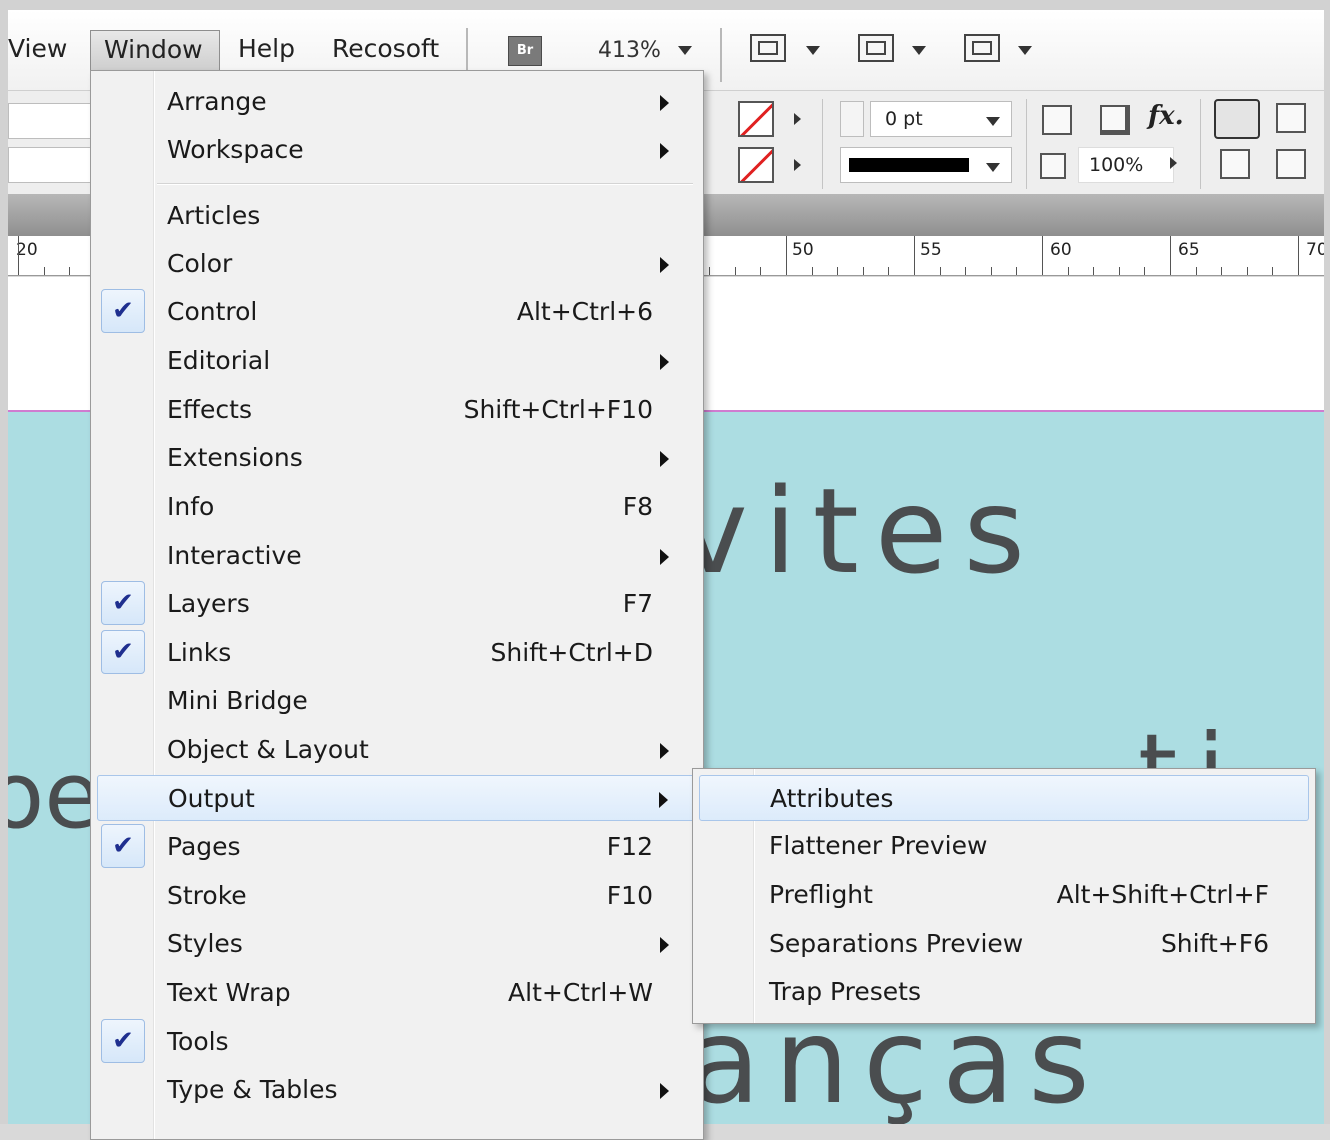  I want to click on stroke-type-dropdown-icon, so click(993, 167).